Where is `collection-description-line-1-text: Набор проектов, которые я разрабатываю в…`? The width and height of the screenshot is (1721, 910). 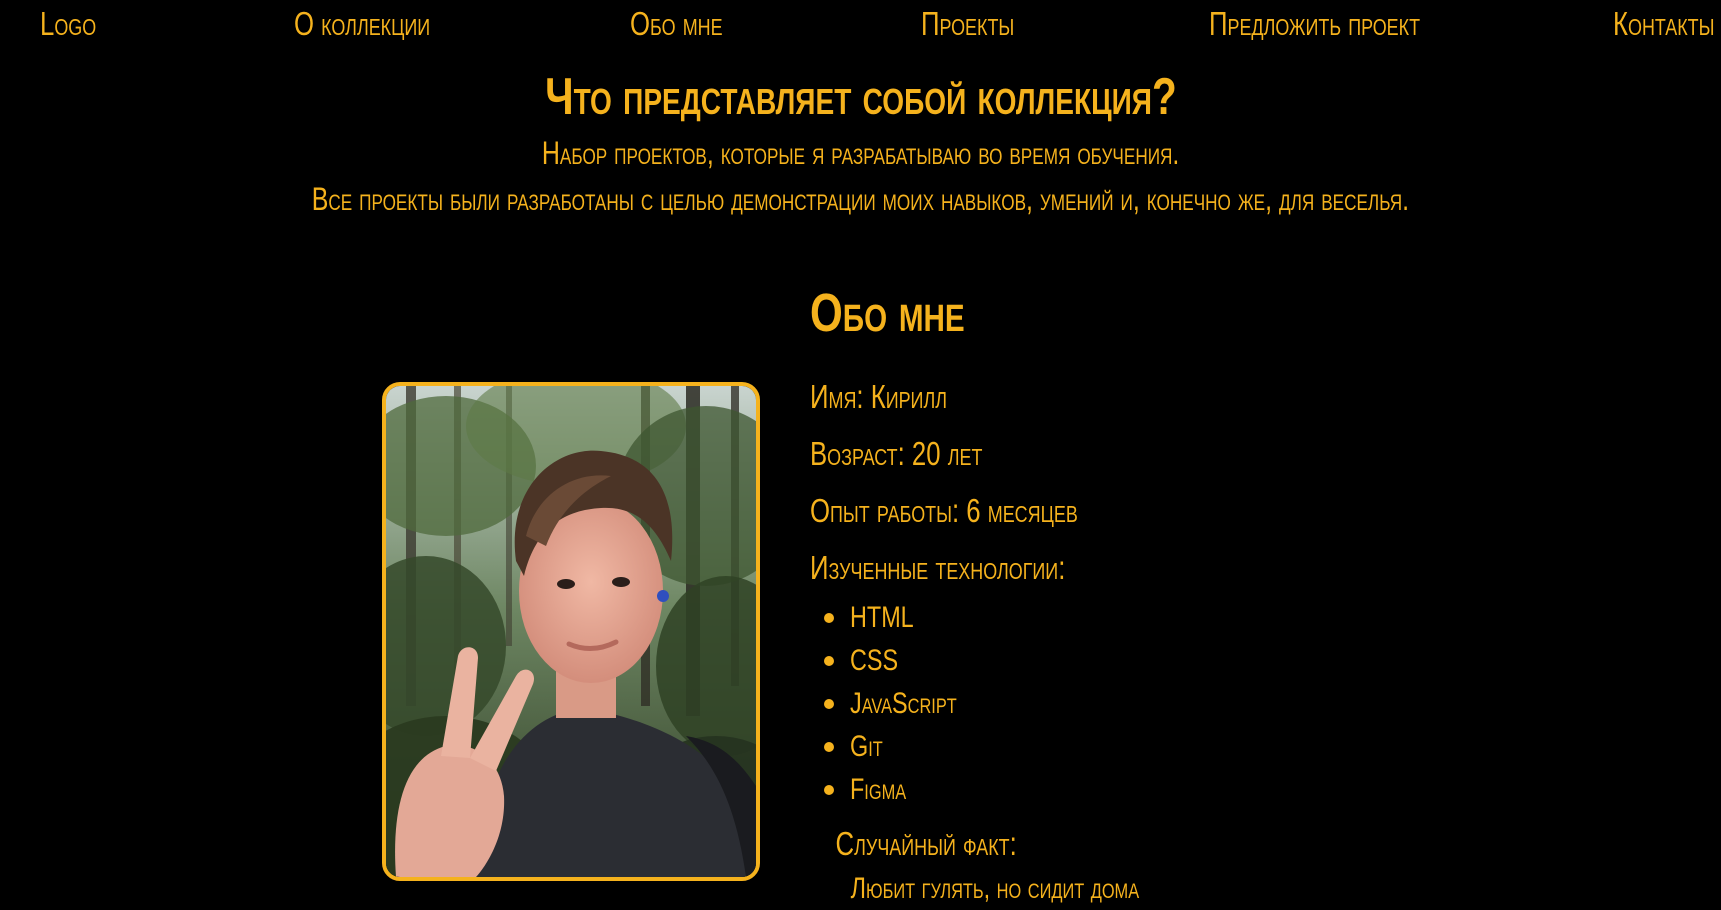
collection-description-line-1-text: Набор проектов, которые я разрабатываю в… is located at coordinates (860, 153).